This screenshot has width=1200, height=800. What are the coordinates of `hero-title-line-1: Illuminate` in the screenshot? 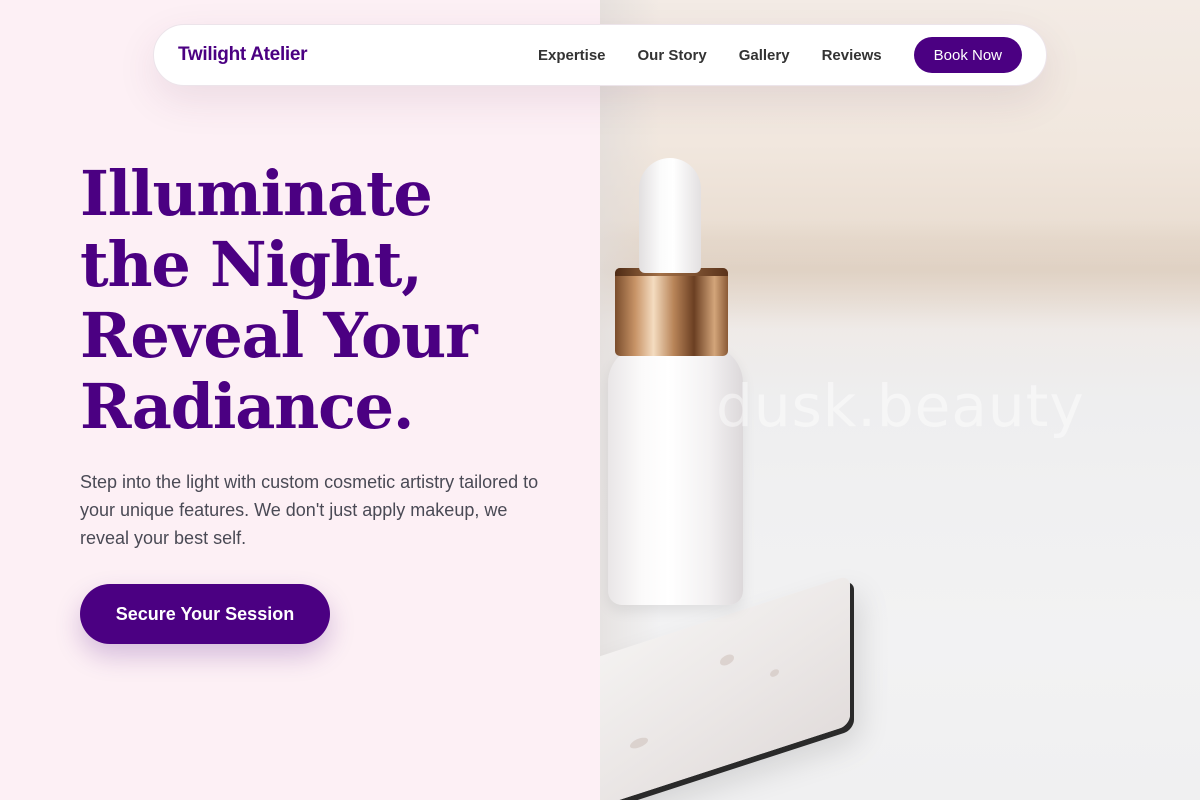 It's located at (256, 193).